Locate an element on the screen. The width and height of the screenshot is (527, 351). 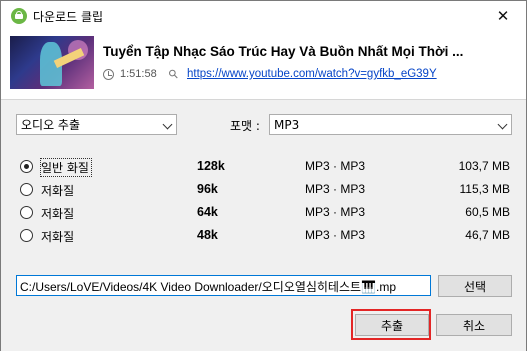
mode-dropdown-value: 오디오 추출 is located at coordinates (51, 125).